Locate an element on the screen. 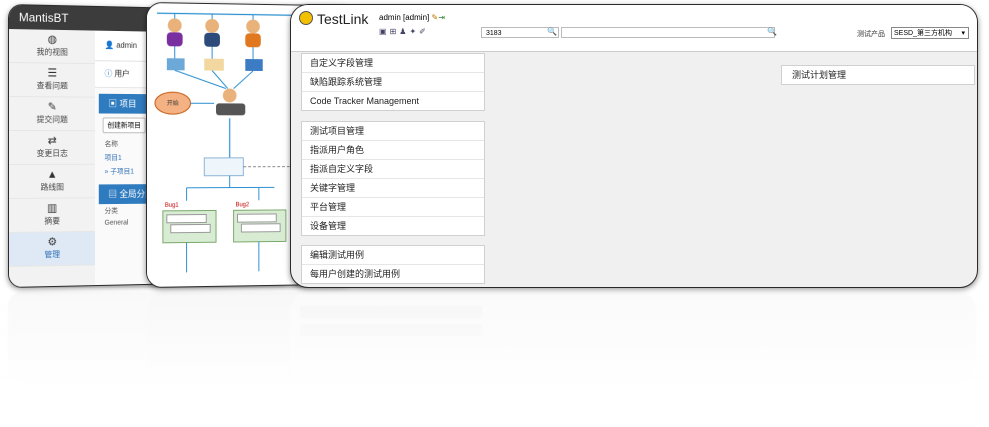  menu-assign-custom-fields: 指派自定义字段 is located at coordinates (393, 169).